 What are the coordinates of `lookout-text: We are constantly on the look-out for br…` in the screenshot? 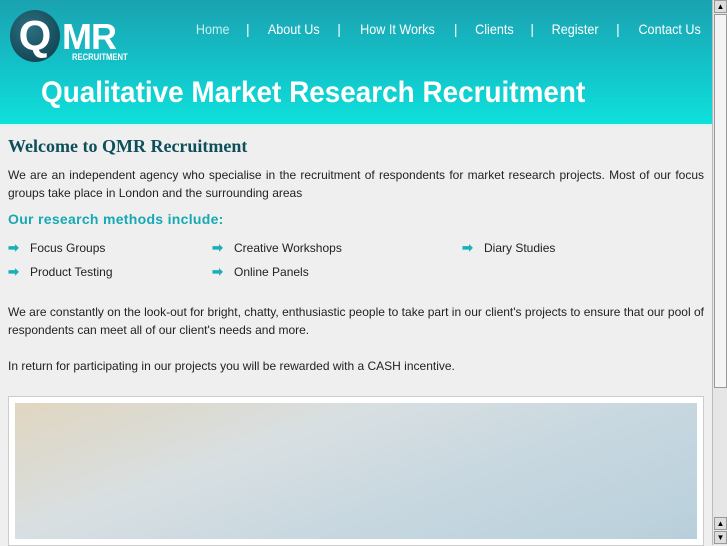 It's located at (356, 321).